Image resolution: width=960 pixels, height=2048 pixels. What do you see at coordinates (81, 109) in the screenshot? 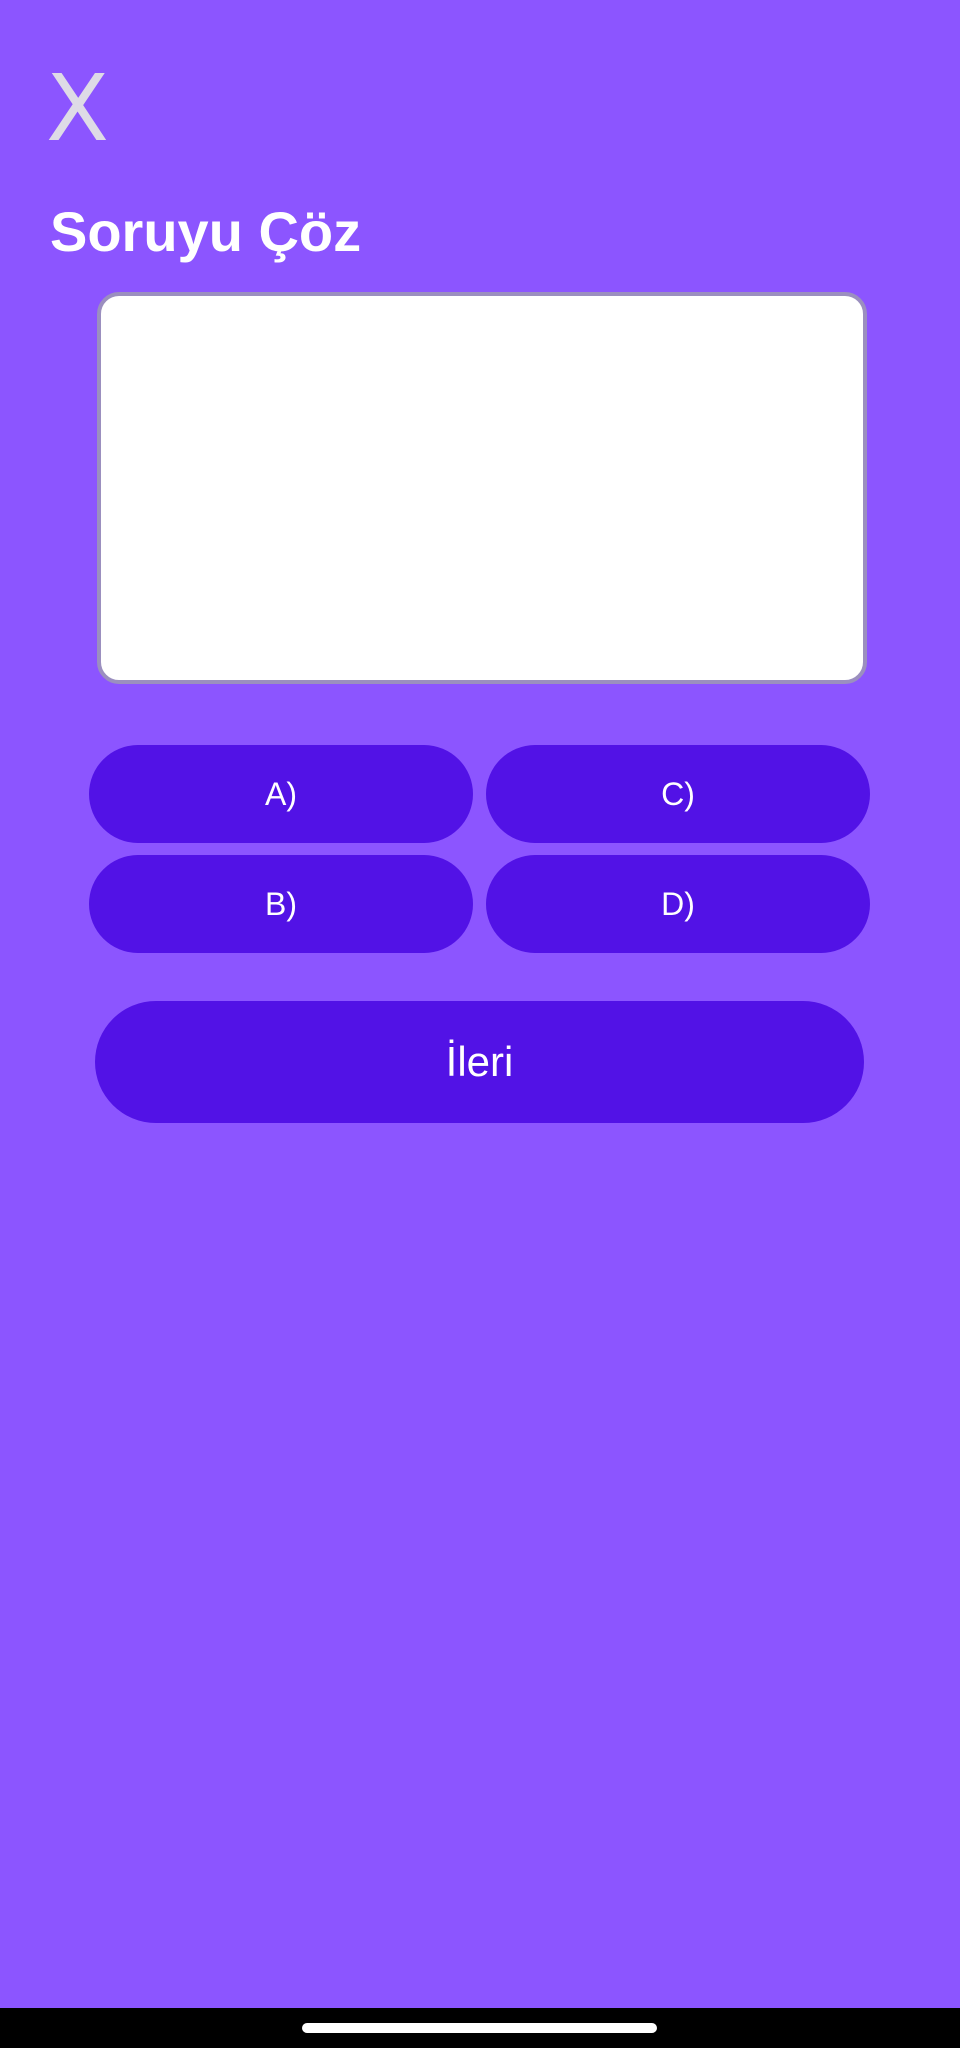
I see `close-icon: X` at bounding box center [81, 109].